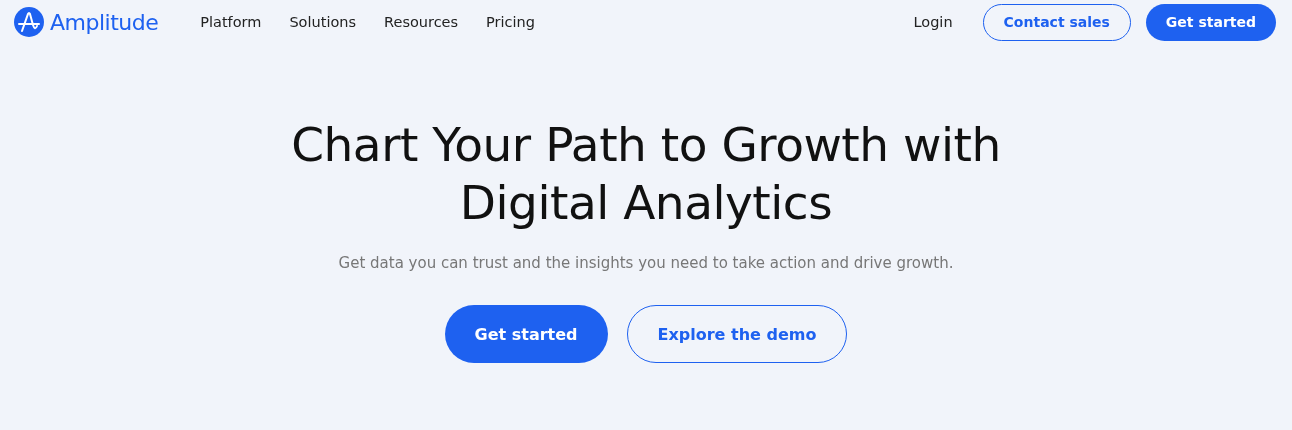 The height and width of the screenshot is (430, 1292). I want to click on header-button: Get started, so click(1210, 22).